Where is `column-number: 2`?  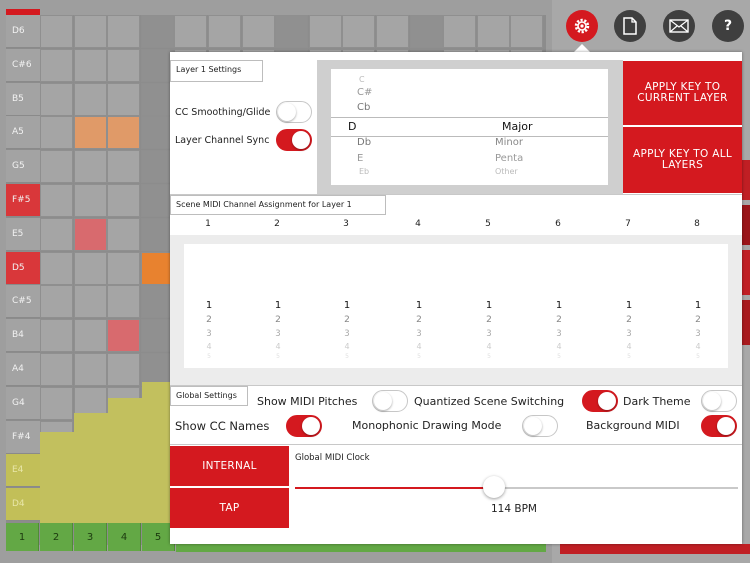 column-number: 2 is located at coordinates (56, 537).